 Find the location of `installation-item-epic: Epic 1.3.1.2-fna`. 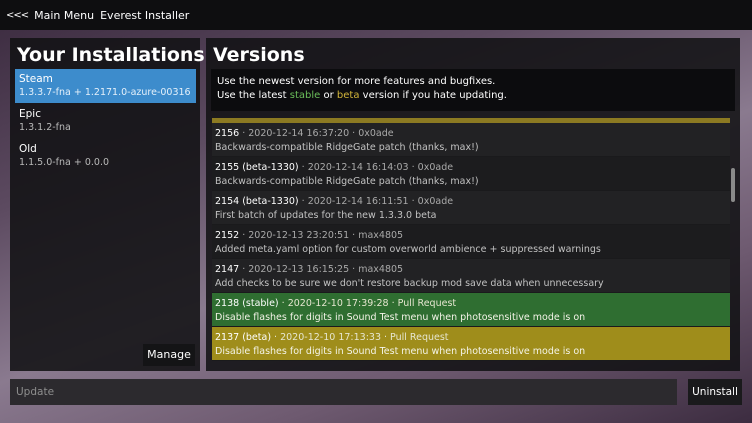

installation-item-epic: Epic 1.3.1.2-fna is located at coordinates (105, 121).